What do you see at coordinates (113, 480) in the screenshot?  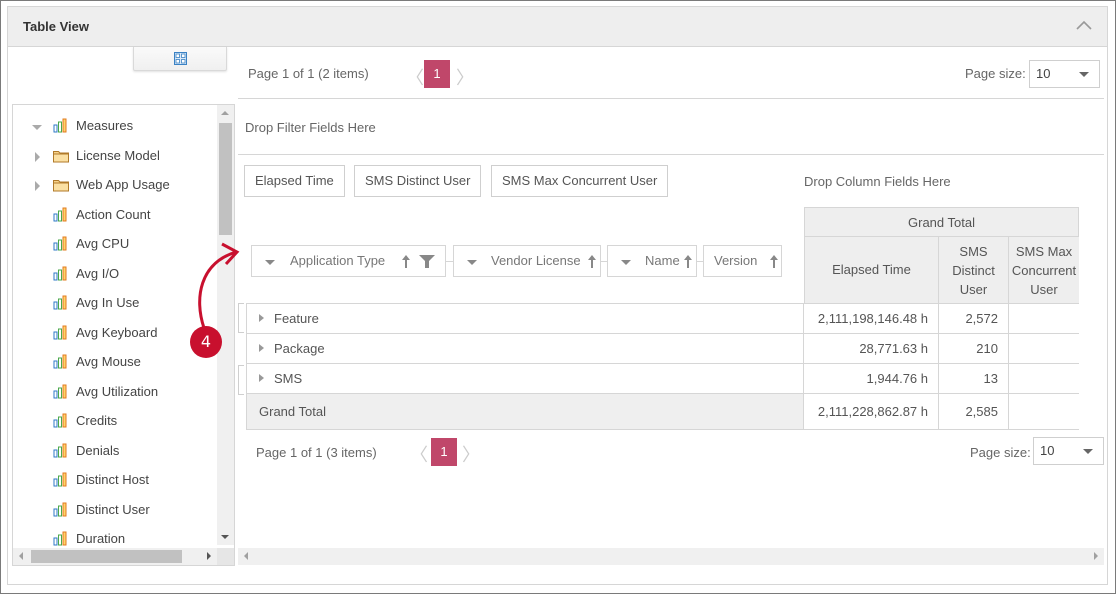 I see `field-list-item: Distinct Host` at bounding box center [113, 480].